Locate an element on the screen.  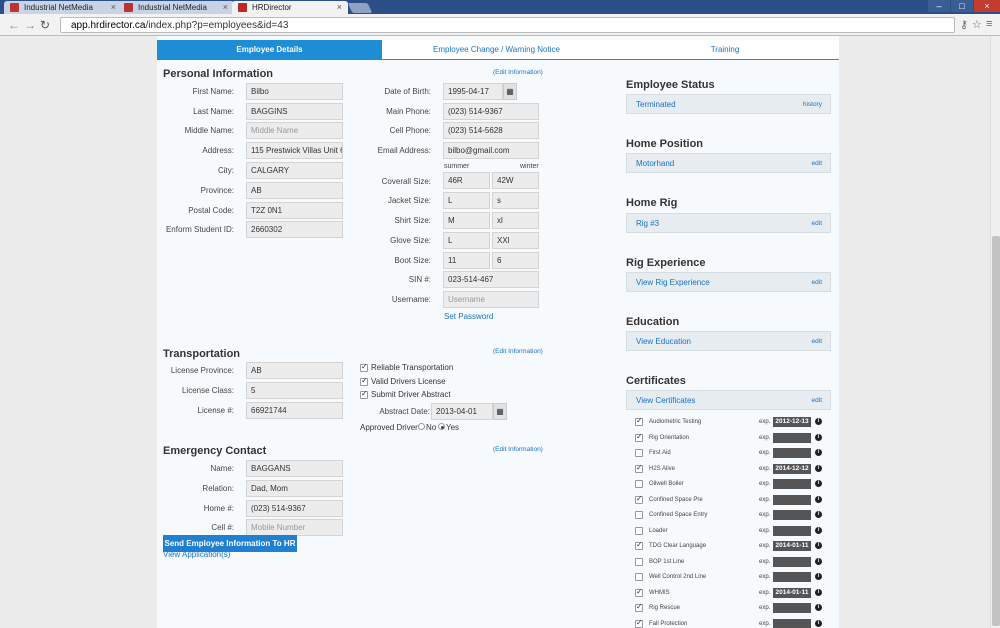
shirt-winter-field: xl is located at coordinates (515, 220).